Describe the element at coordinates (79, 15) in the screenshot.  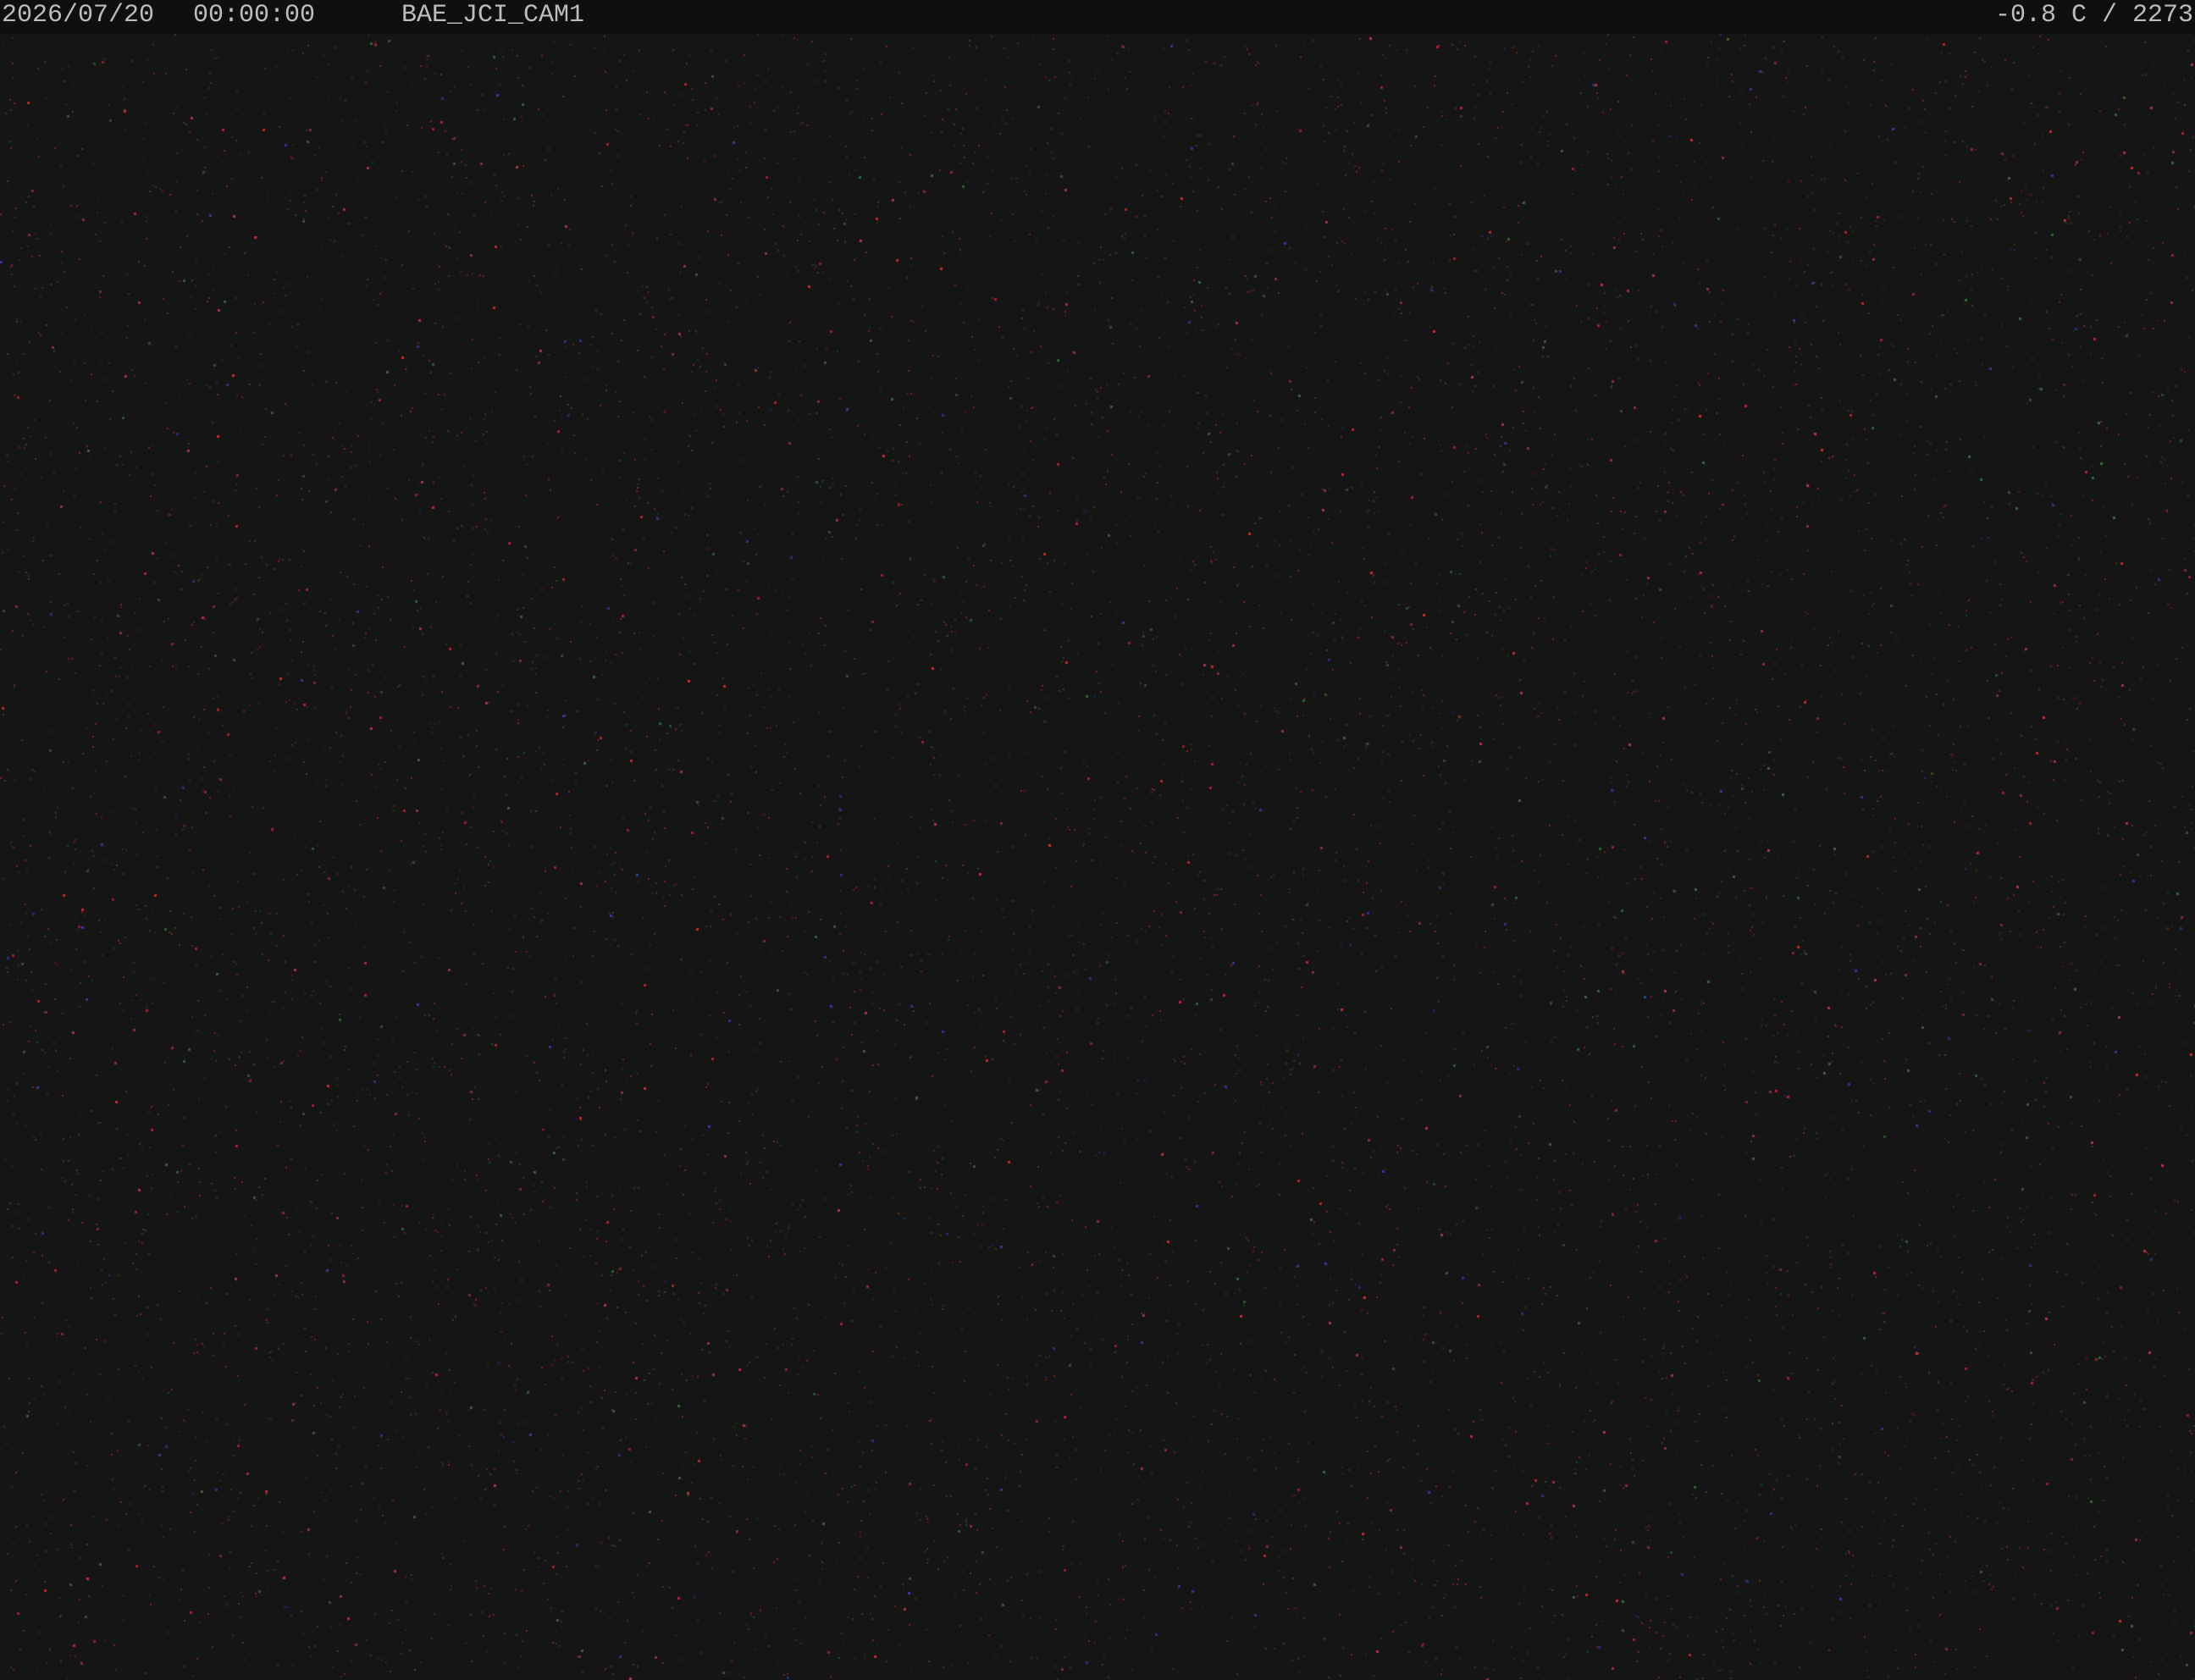
I see `overlay-date: 2026/07/20` at that location.